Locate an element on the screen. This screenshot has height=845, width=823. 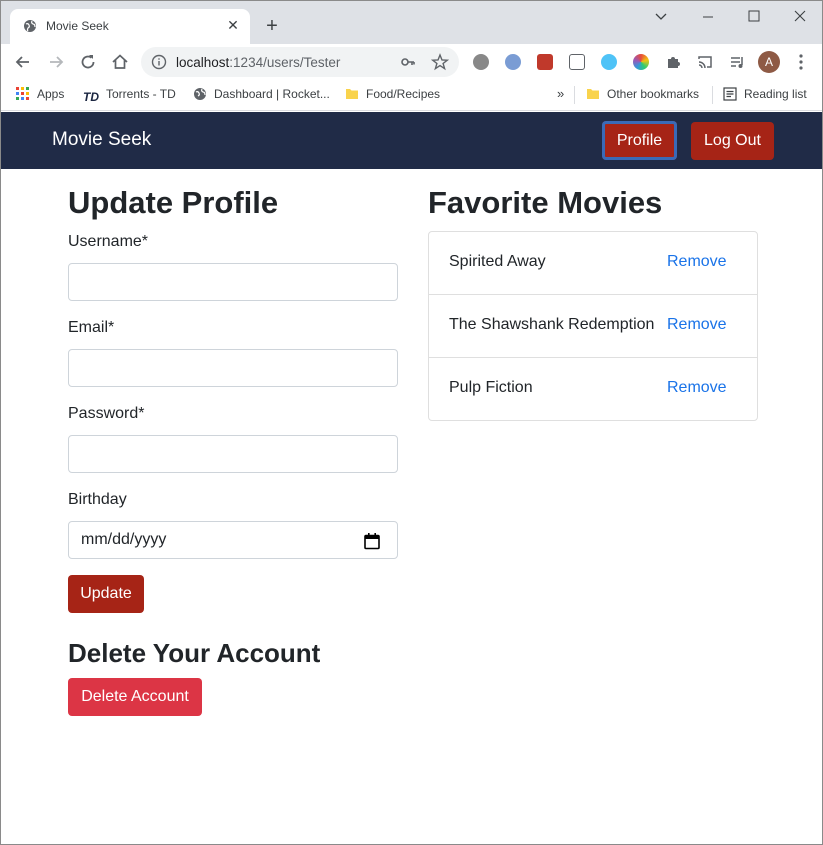
movie-title: The Shawshank Redemption is located at coordinates (552, 324).